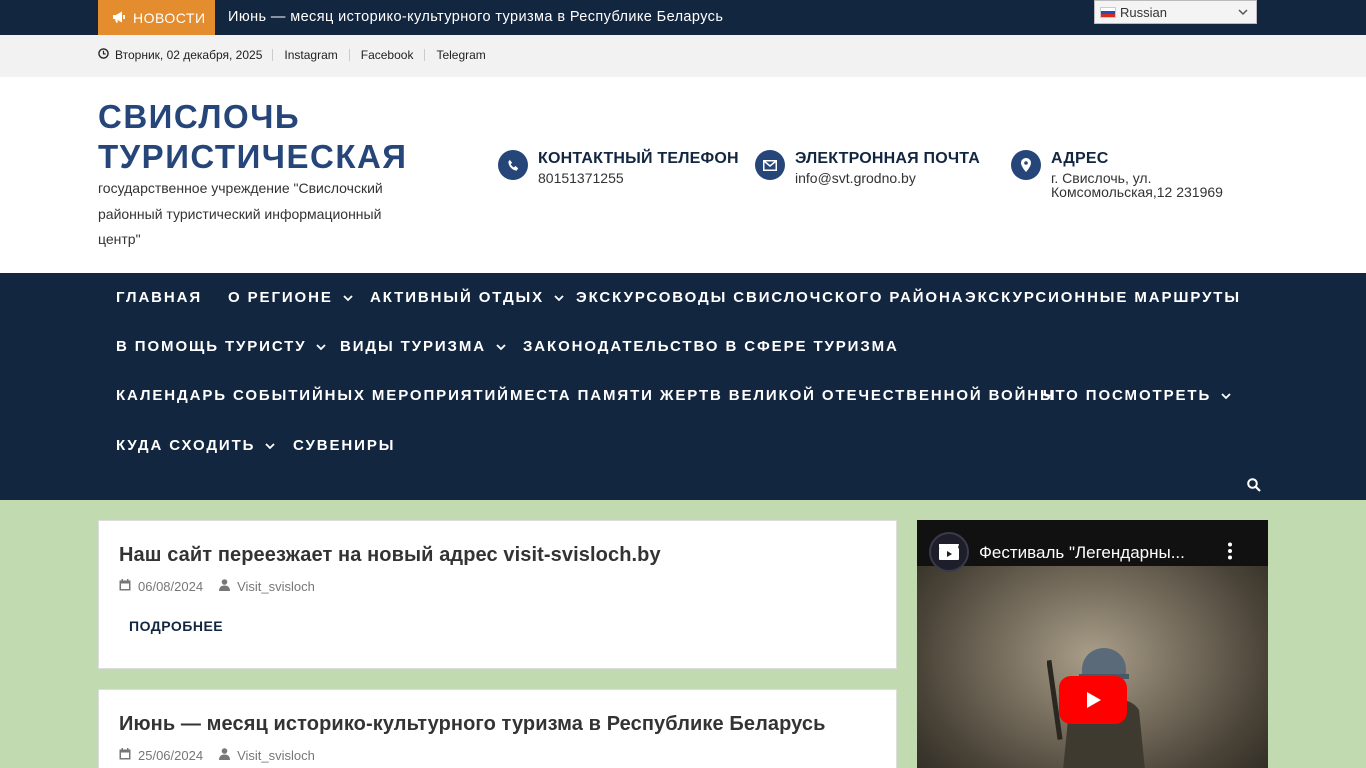 The image size is (1366, 768). What do you see at coordinates (344, 445) in the screenshot?
I see `nav-item-souvenirs: СУВЕНИРЫ` at bounding box center [344, 445].